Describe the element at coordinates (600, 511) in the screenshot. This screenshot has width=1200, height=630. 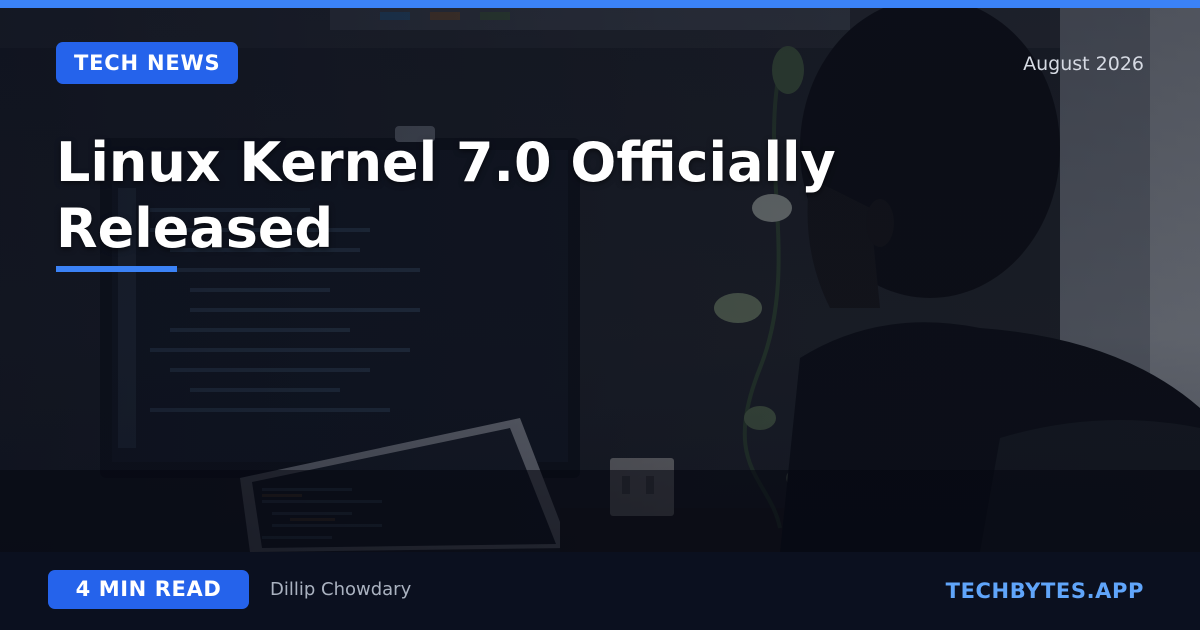
I see `photo-bottom-overlay` at that location.